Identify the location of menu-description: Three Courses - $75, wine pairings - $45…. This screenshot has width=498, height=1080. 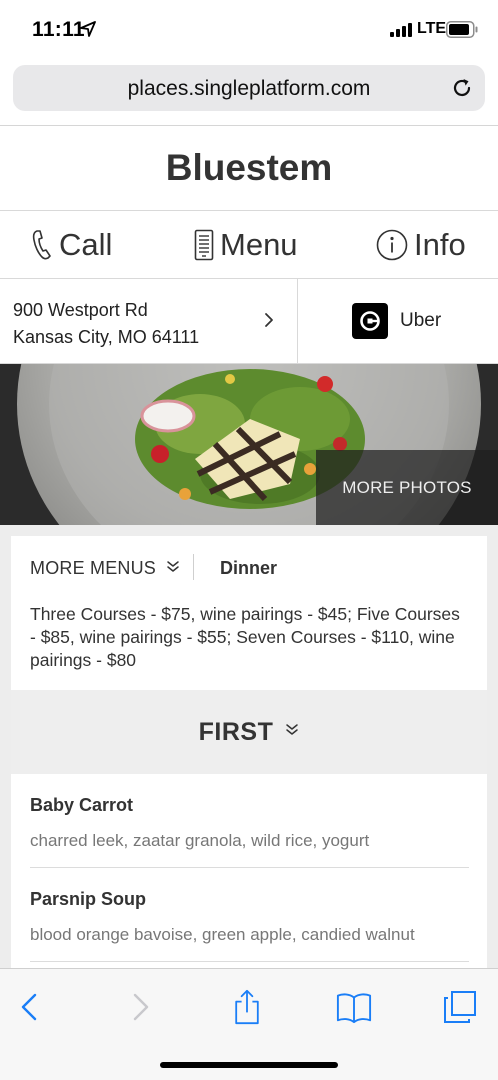
(245, 637).